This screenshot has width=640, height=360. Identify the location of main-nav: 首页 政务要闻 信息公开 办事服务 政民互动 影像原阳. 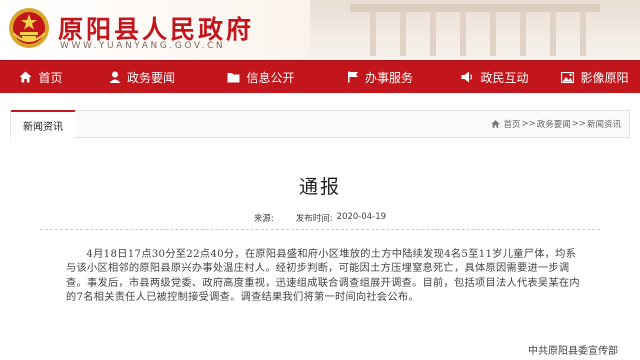
(320, 76).